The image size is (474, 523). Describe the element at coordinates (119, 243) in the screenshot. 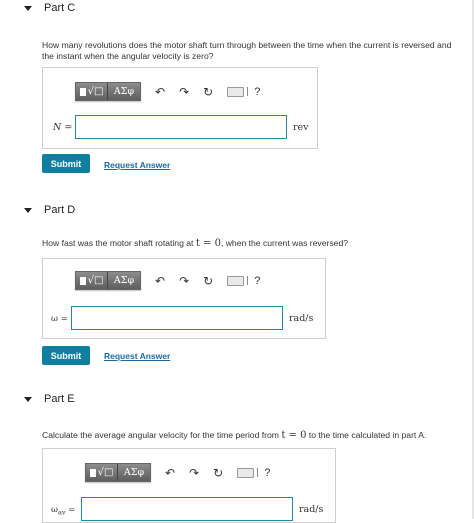

I see `part-d-question-prefix: How fast was the motor shaft rotating at` at that location.